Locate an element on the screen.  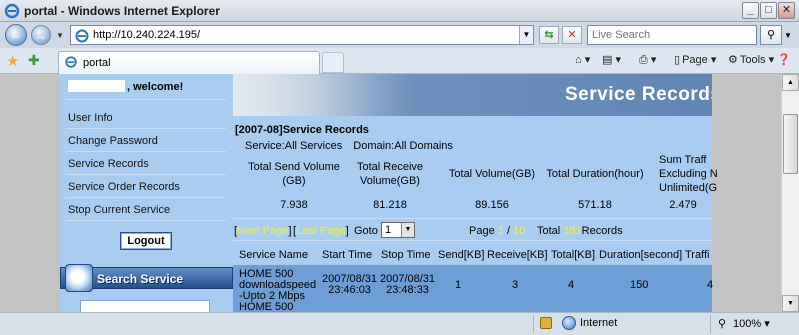
new-tab-button is located at coordinates (333, 62).